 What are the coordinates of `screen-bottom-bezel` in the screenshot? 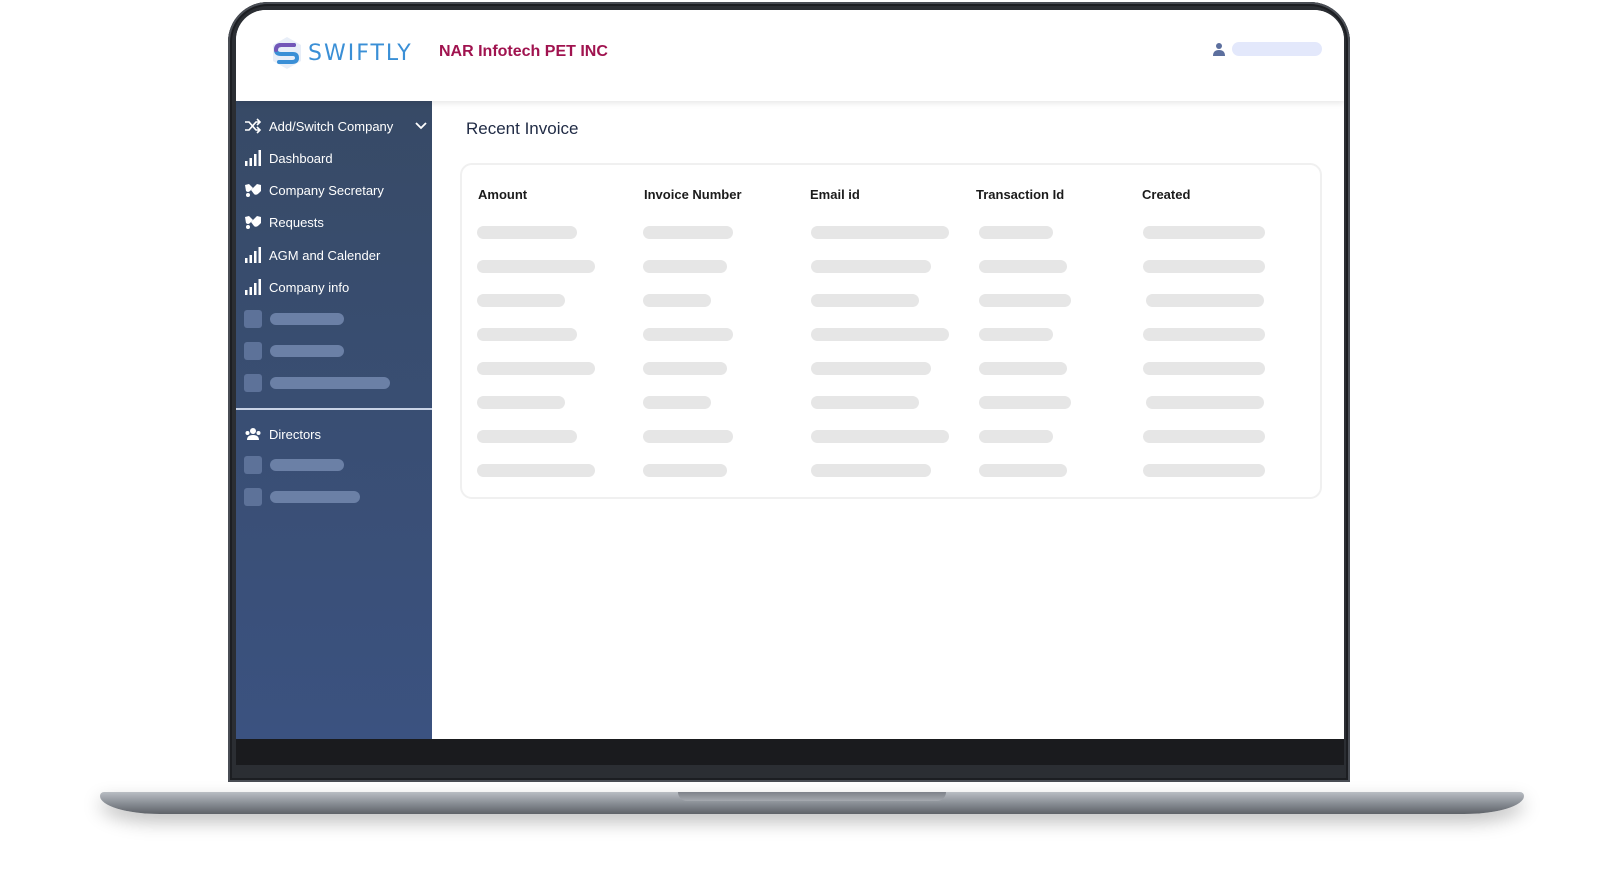 It's located at (790, 752).